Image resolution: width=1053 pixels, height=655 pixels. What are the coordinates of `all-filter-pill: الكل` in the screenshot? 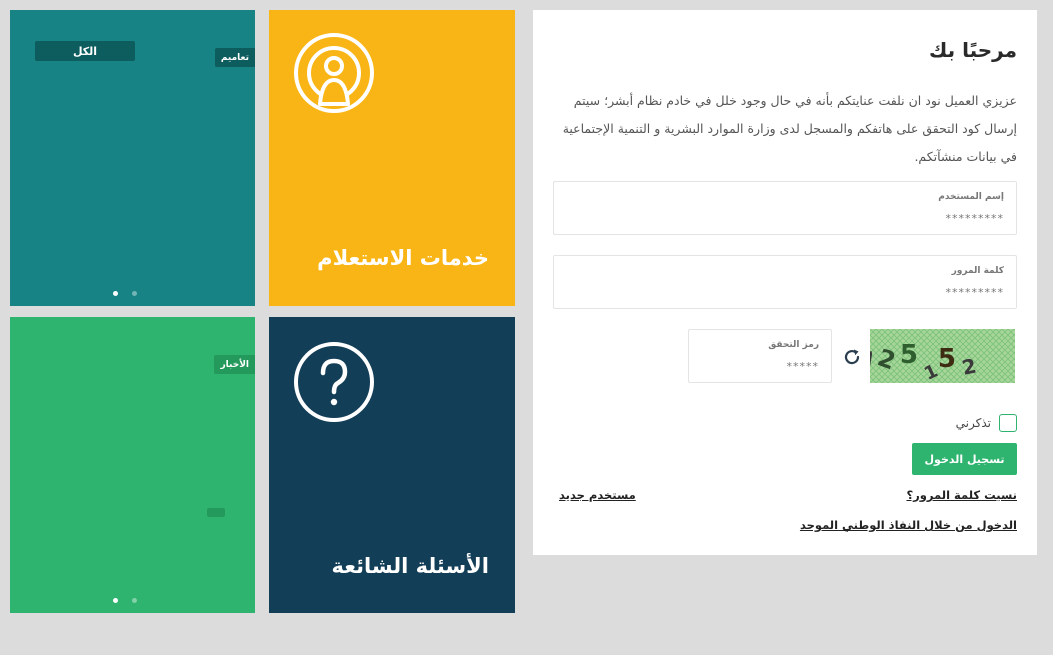 It's located at (85, 51).